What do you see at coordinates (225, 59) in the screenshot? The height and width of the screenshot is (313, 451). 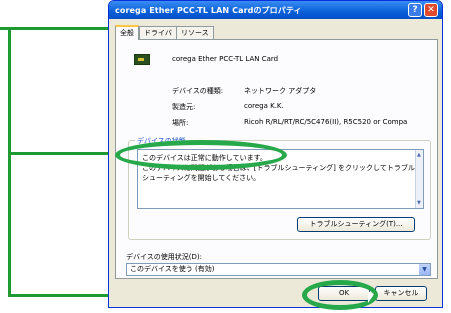 I see `device-name: corega Ether PCC-TL LAN Card` at bounding box center [225, 59].